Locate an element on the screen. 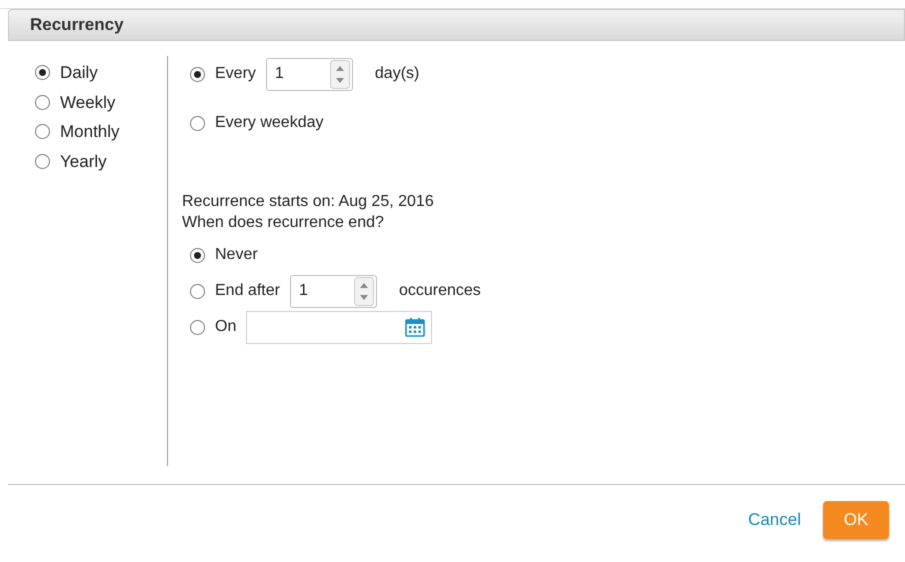  dialog-title: Recurrency is located at coordinates (77, 25).